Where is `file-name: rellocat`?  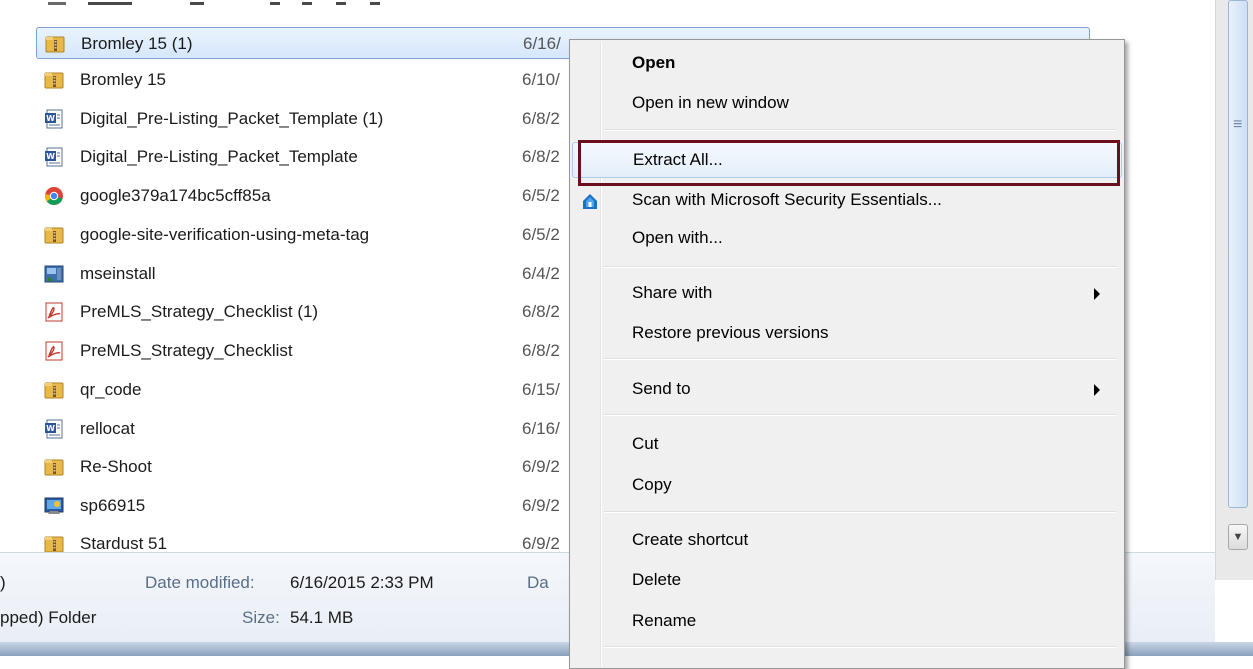 file-name: rellocat is located at coordinates (107, 428).